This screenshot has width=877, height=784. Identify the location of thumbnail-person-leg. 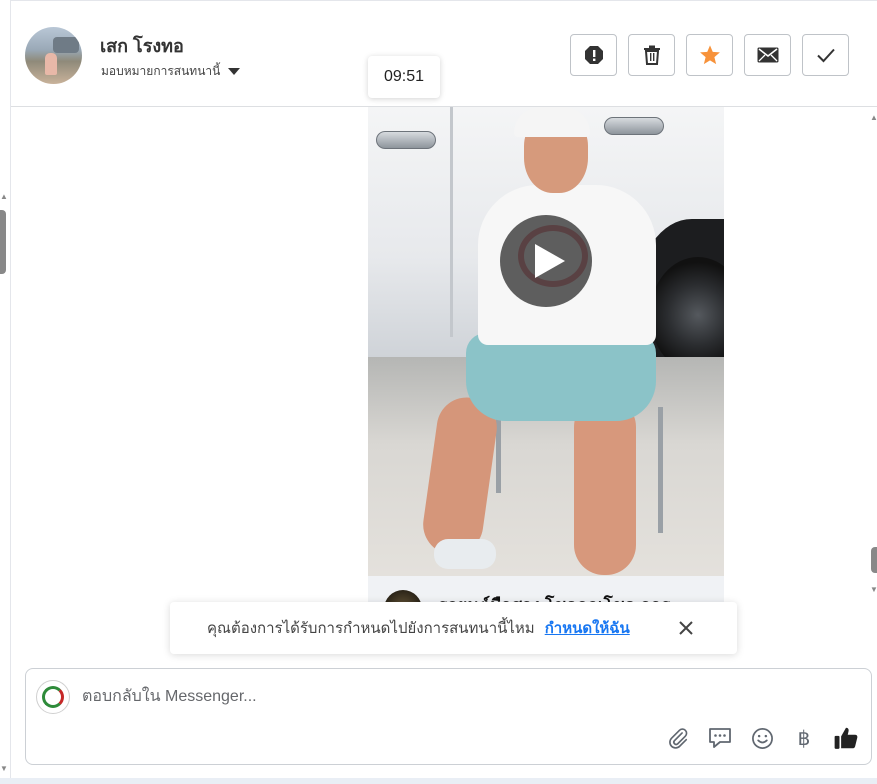
(605, 486).